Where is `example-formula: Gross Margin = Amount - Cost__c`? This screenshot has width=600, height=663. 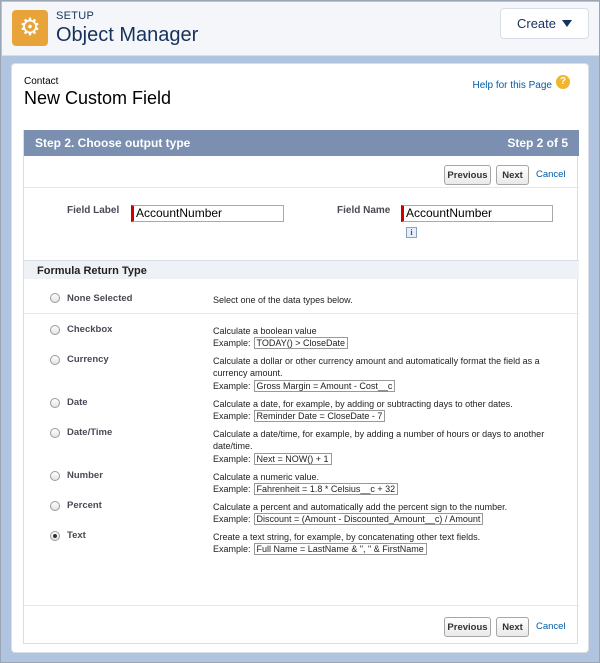
example-formula: Gross Margin = Amount - Cost__c is located at coordinates (324, 386).